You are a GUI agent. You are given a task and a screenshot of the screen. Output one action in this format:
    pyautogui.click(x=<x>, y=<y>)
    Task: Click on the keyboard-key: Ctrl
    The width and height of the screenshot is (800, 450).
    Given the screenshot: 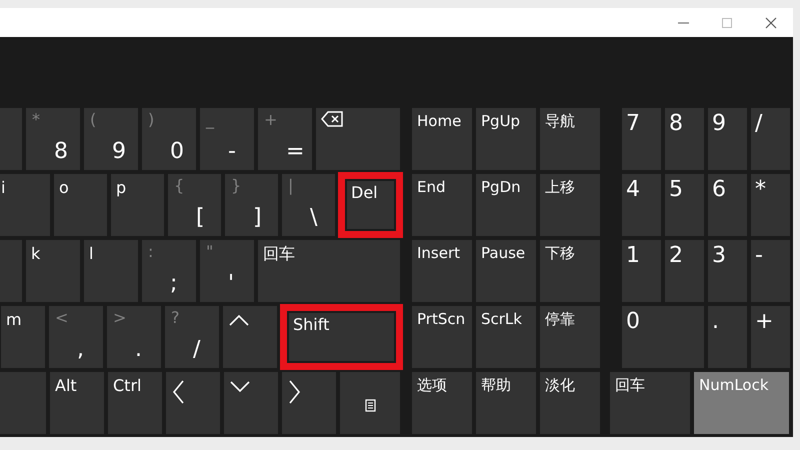 What is the action you would take?
    pyautogui.click(x=135, y=403)
    